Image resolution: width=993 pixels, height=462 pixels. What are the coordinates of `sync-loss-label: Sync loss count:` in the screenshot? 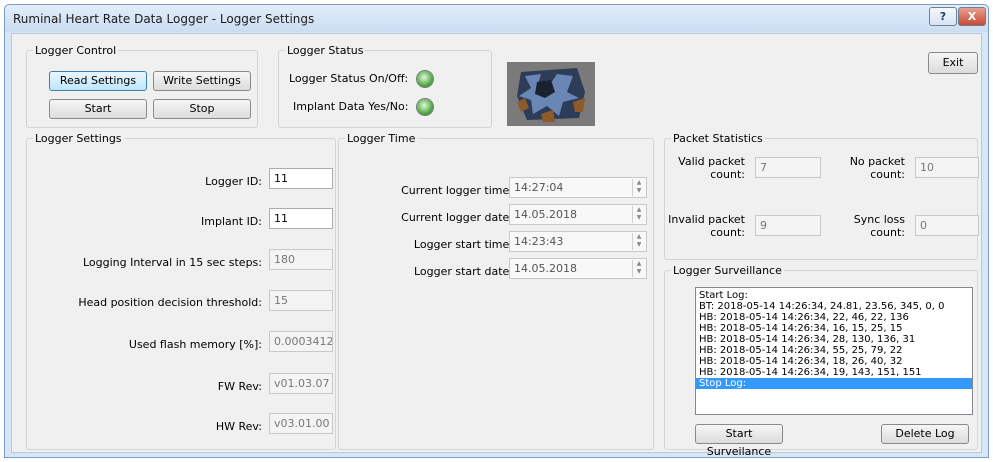 It's located at (879, 226).